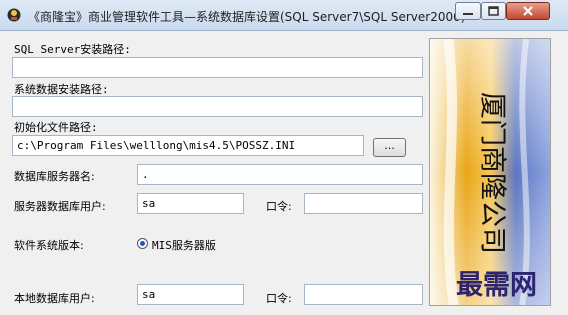 The width and height of the screenshot is (568, 315). What do you see at coordinates (54, 298) in the screenshot?
I see `local-db-user-label: 本地数据库用户:` at bounding box center [54, 298].